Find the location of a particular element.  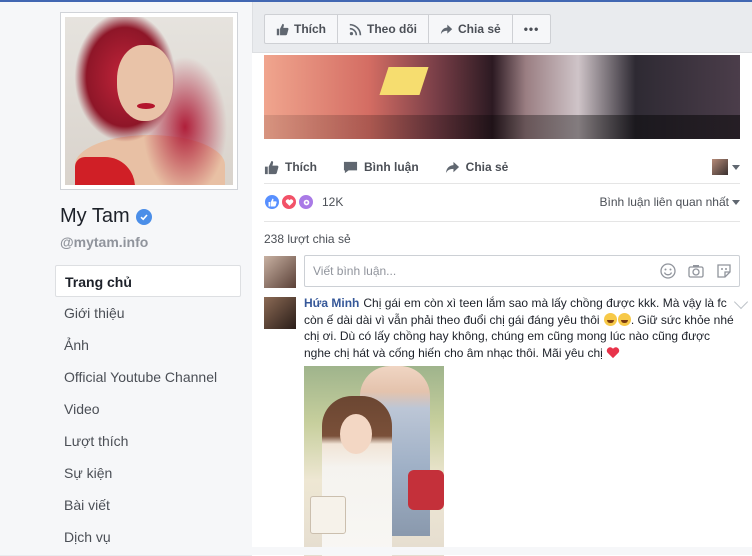

post-comment-button: Bình luận is located at coordinates (381, 167).